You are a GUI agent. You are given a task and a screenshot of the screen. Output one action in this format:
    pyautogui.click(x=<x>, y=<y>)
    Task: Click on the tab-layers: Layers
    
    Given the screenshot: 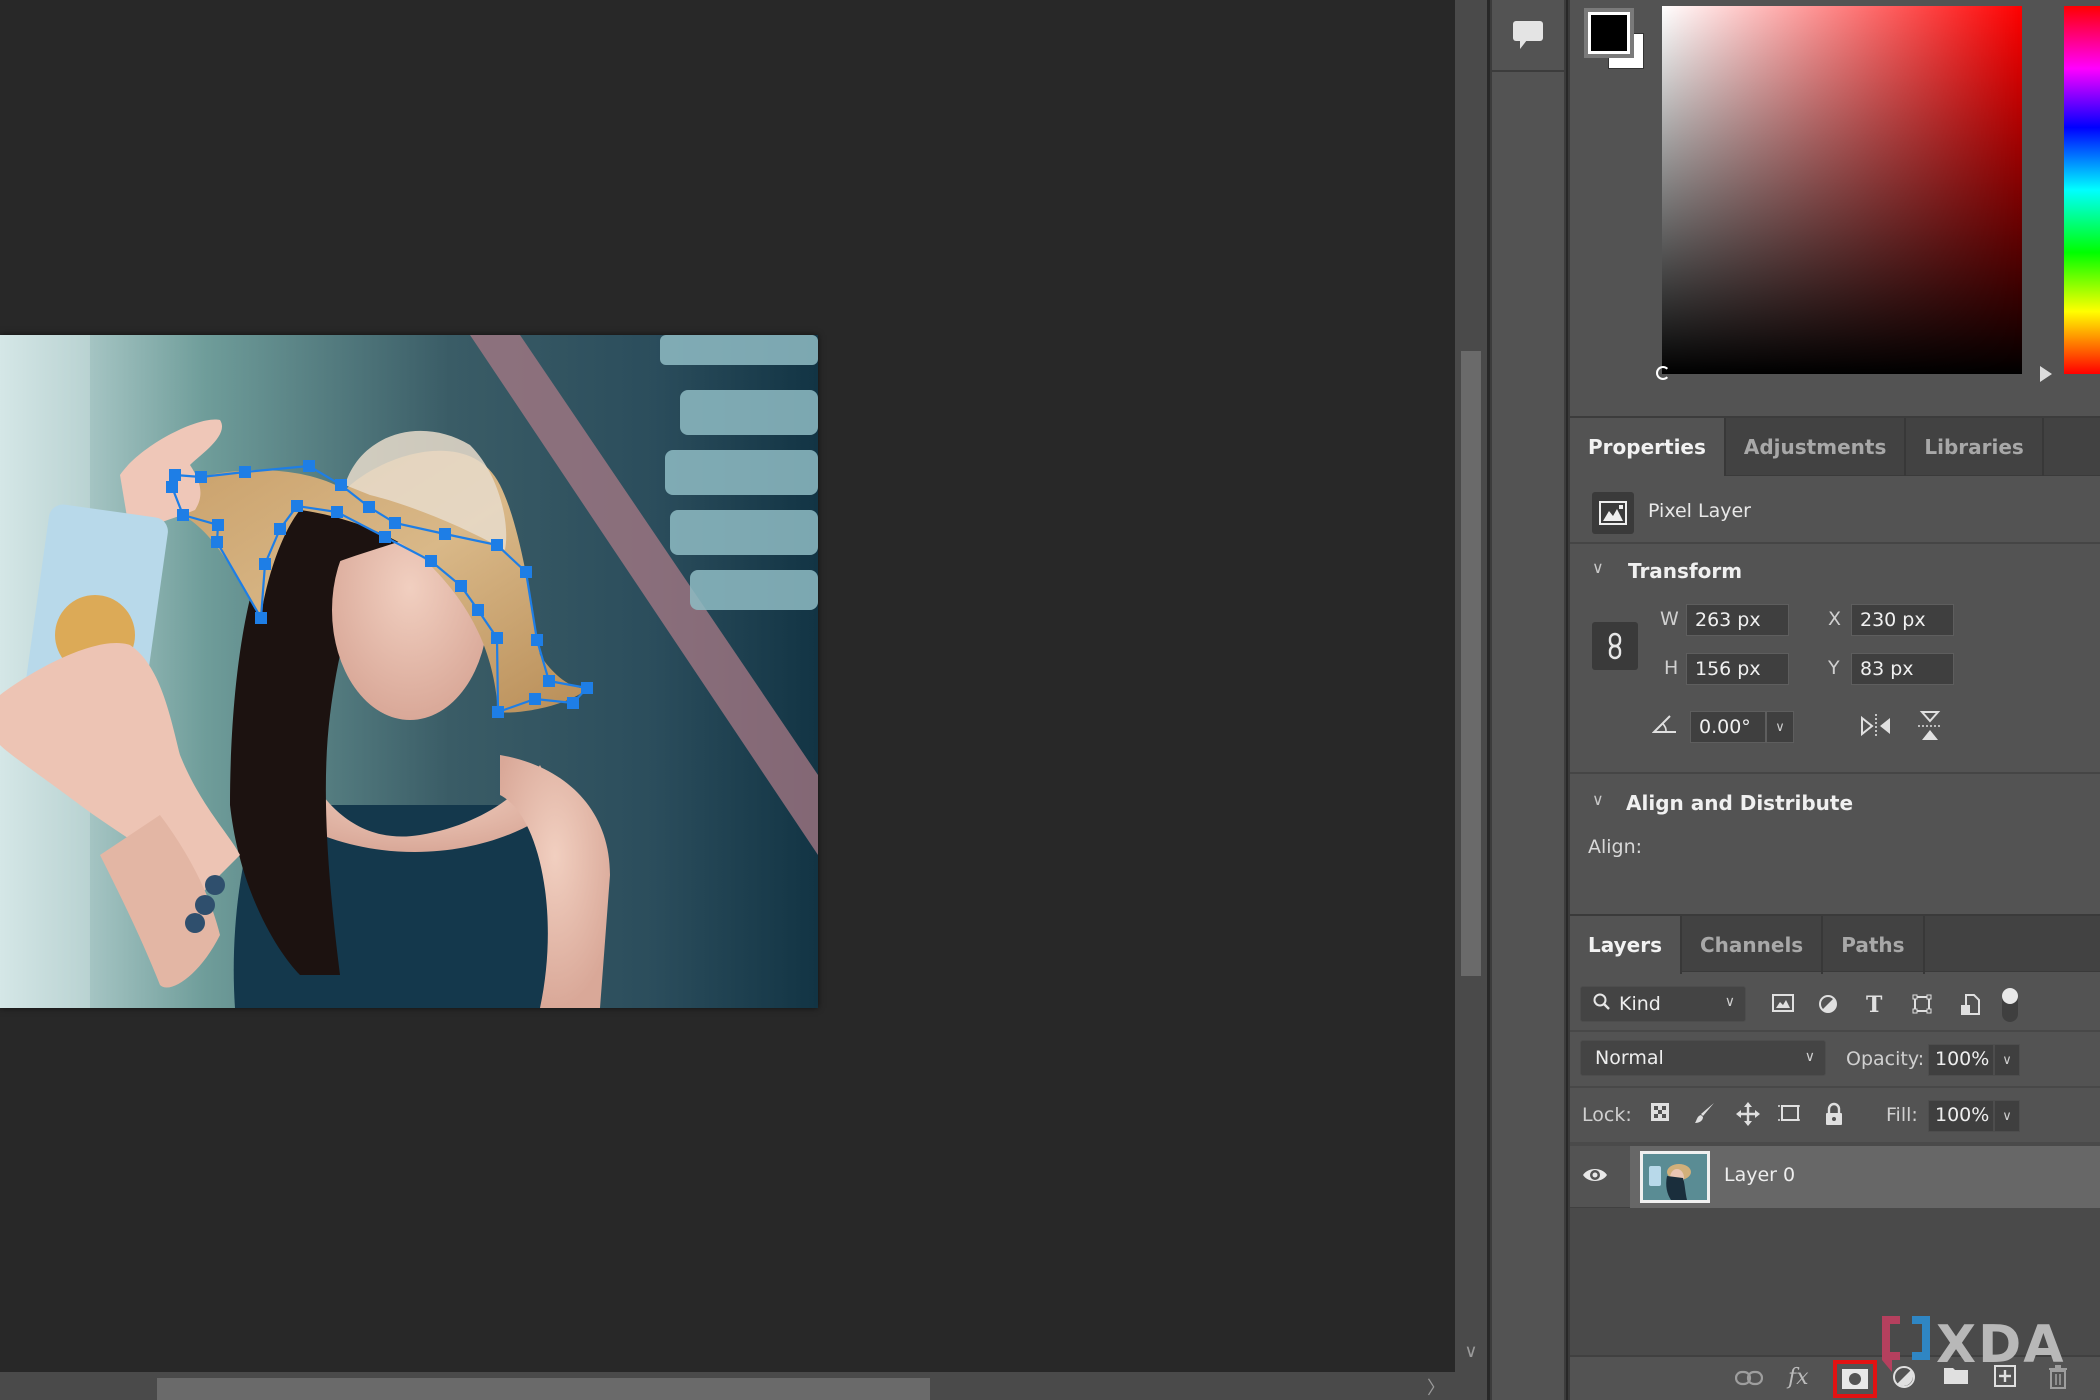 What is the action you would take?
    pyautogui.click(x=1626, y=945)
    